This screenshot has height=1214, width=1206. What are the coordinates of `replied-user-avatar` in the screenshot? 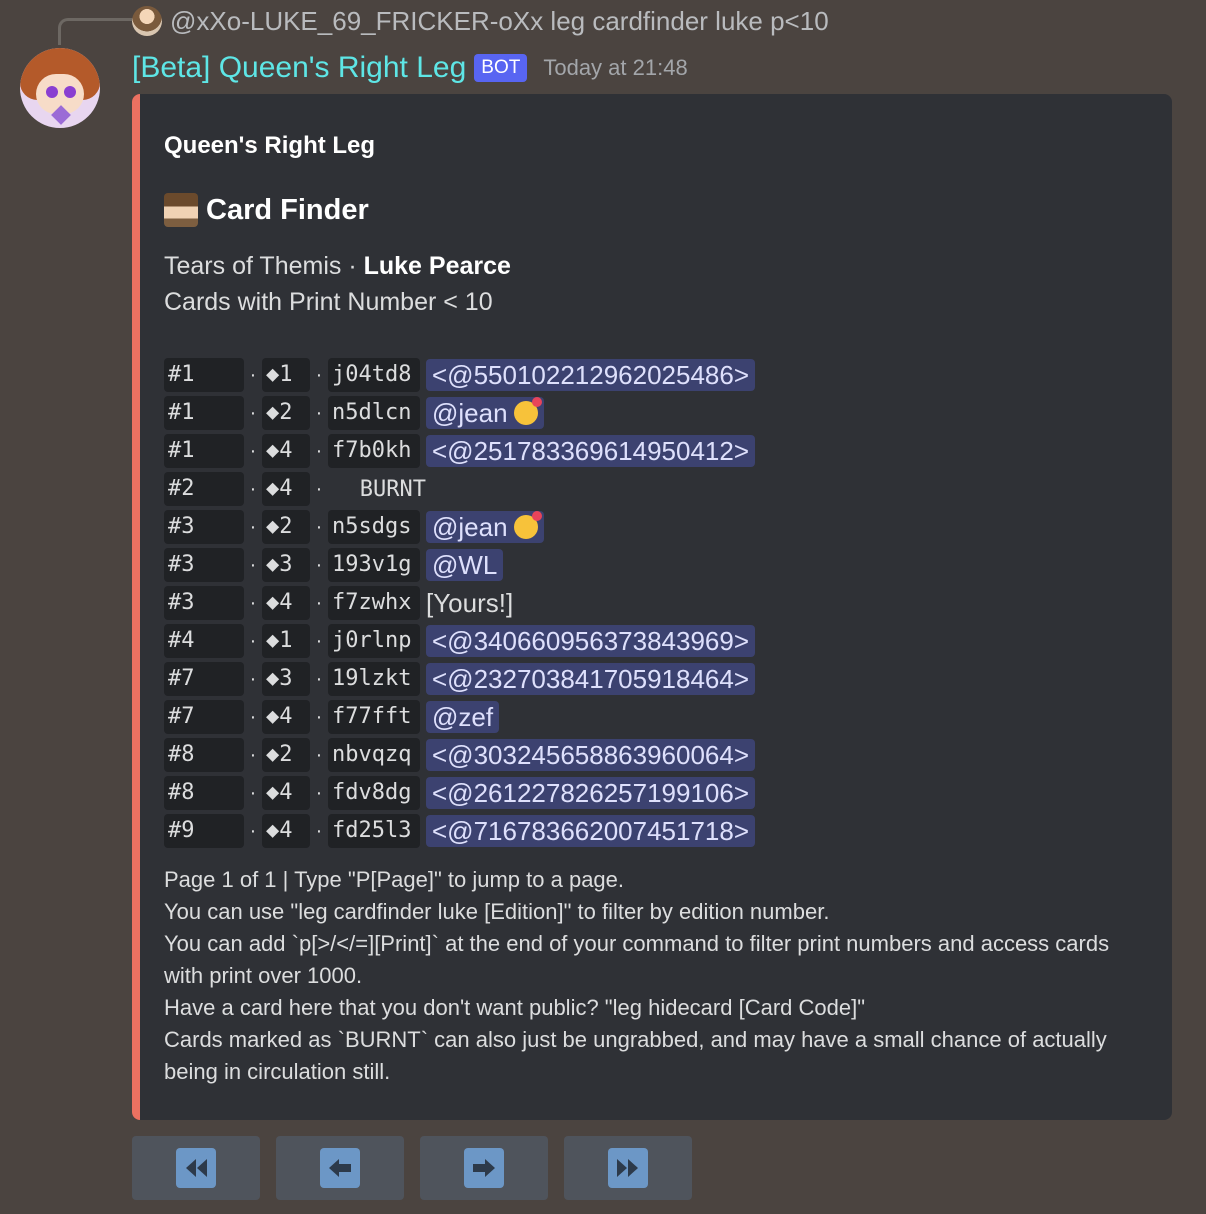 It's located at (147, 21).